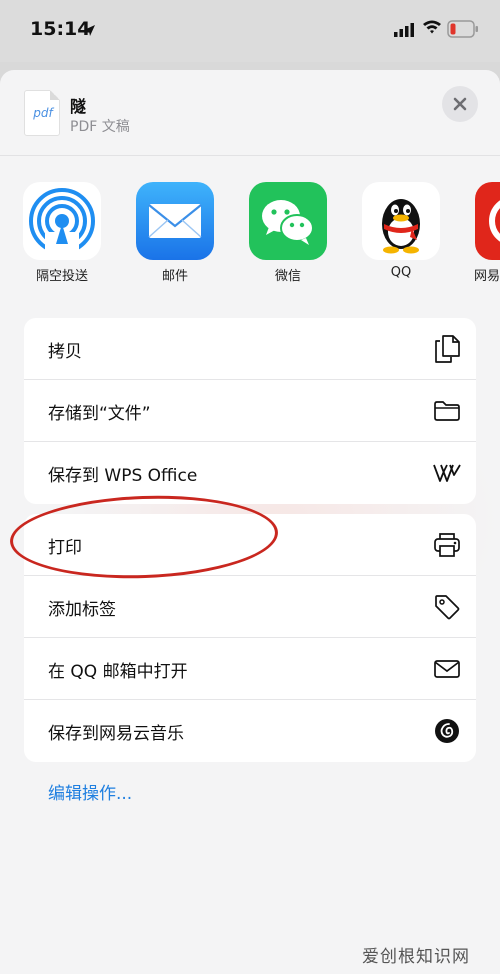 The height and width of the screenshot is (974, 500). I want to click on action-label: 保存到网易云音乐, so click(116, 734).